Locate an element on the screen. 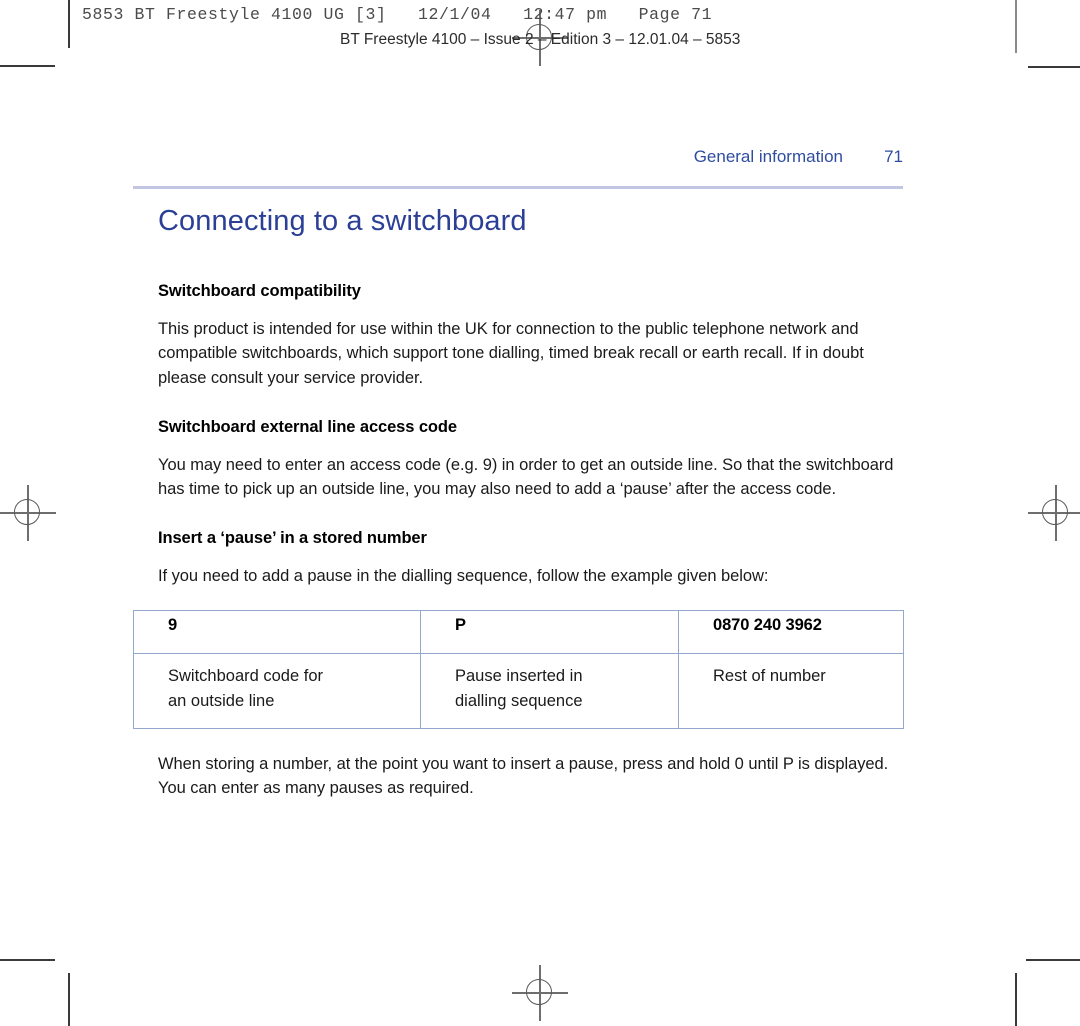 This screenshot has width=1080, height=1026. page-number: 71 is located at coordinates (893, 156).